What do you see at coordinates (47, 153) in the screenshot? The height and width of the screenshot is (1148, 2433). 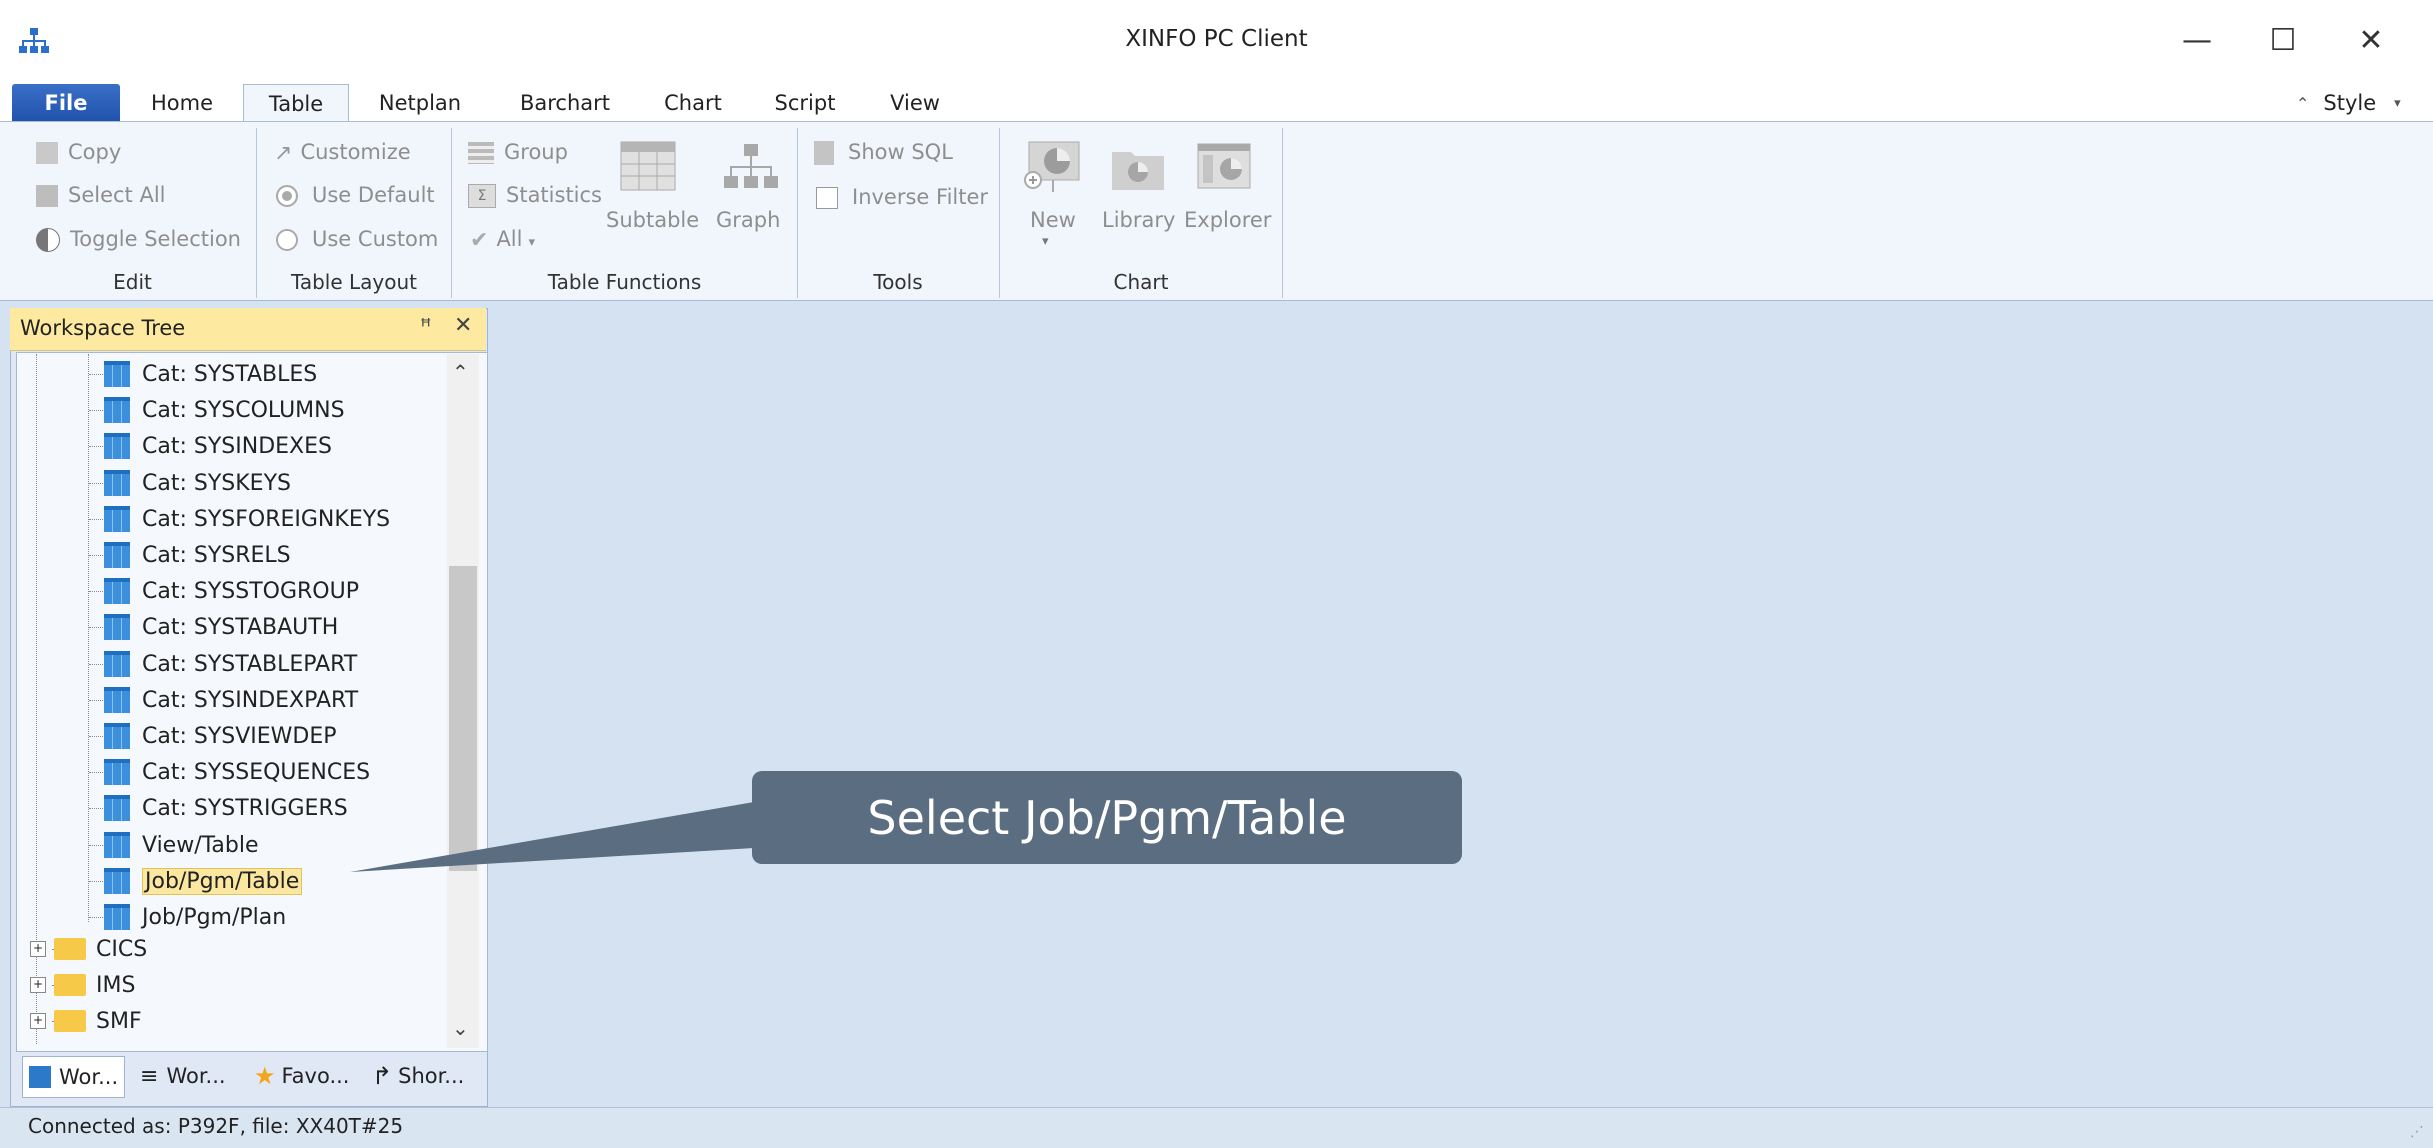 I see `copy-icon` at bounding box center [47, 153].